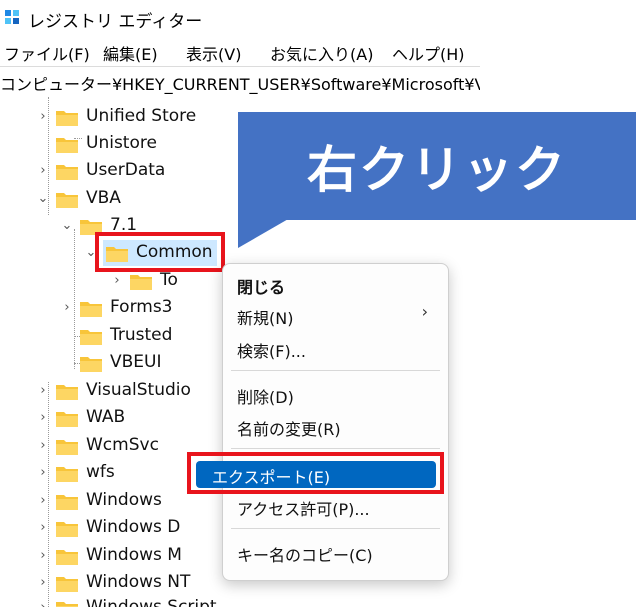 The height and width of the screenshot is (607, 636). What do you see at coordinates (134, 555) in the screenshot?
I see `tree-item-label: Windows M` at bounding box center [134, 555].